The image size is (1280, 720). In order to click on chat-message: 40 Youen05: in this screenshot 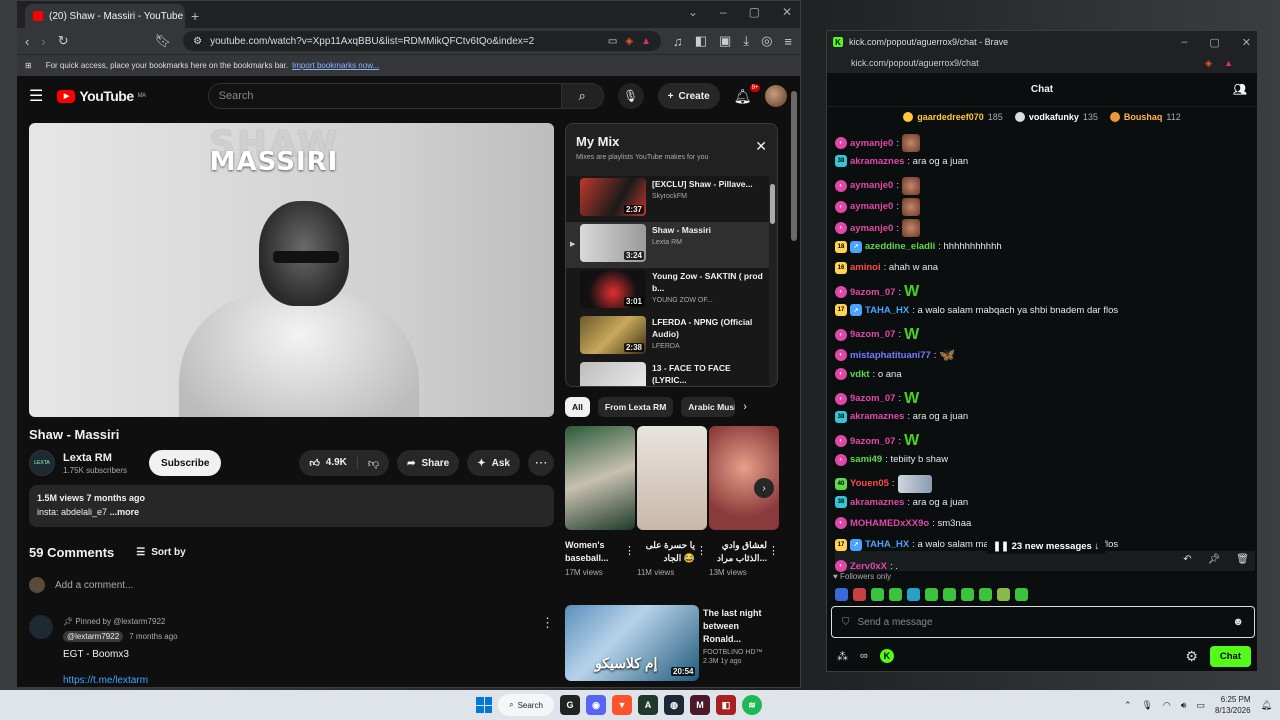, I will do `click(883, 483)`.